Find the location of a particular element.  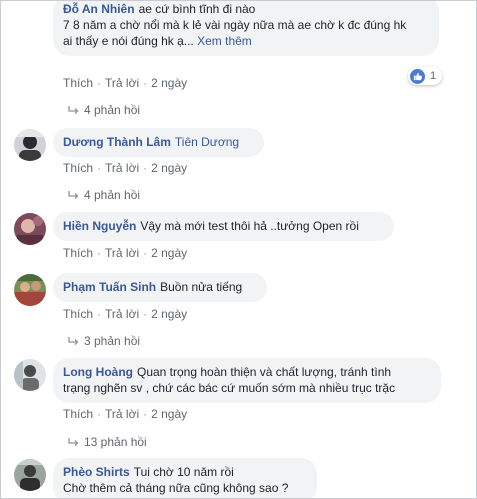

comment-author: Dương Thành Lâm is located at coordinates (117, 142).